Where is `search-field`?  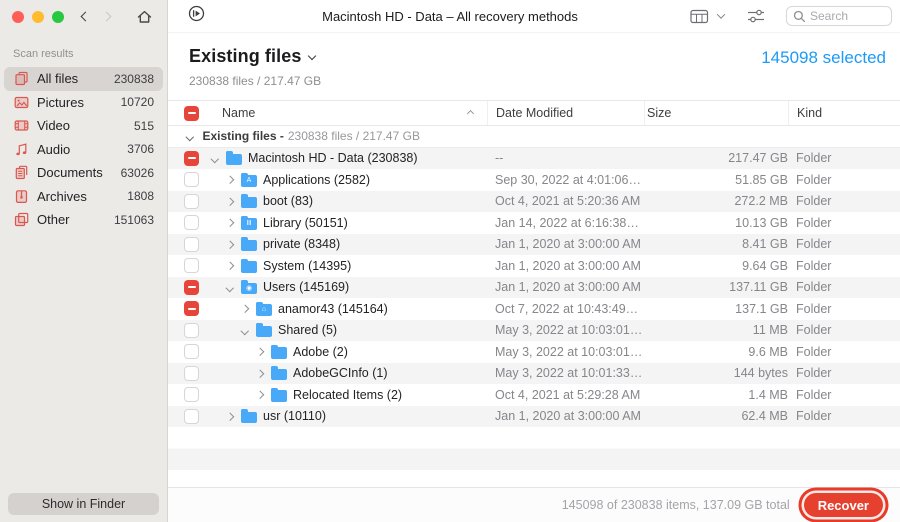
search-field is located at coordinates (839, 16).